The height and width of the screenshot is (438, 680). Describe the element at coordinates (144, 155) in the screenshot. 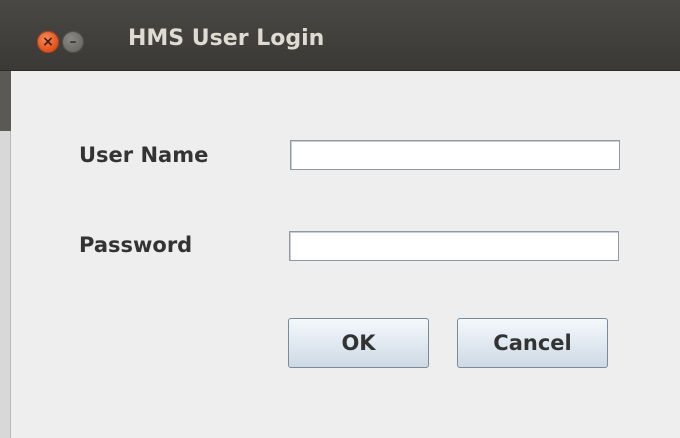

I see `username-label: User Name` at that location.